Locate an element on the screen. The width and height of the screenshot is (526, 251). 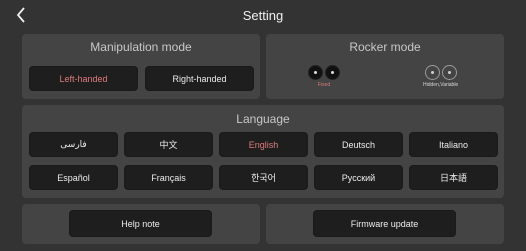
page-title: Setting is located at coordinates (263, 15).